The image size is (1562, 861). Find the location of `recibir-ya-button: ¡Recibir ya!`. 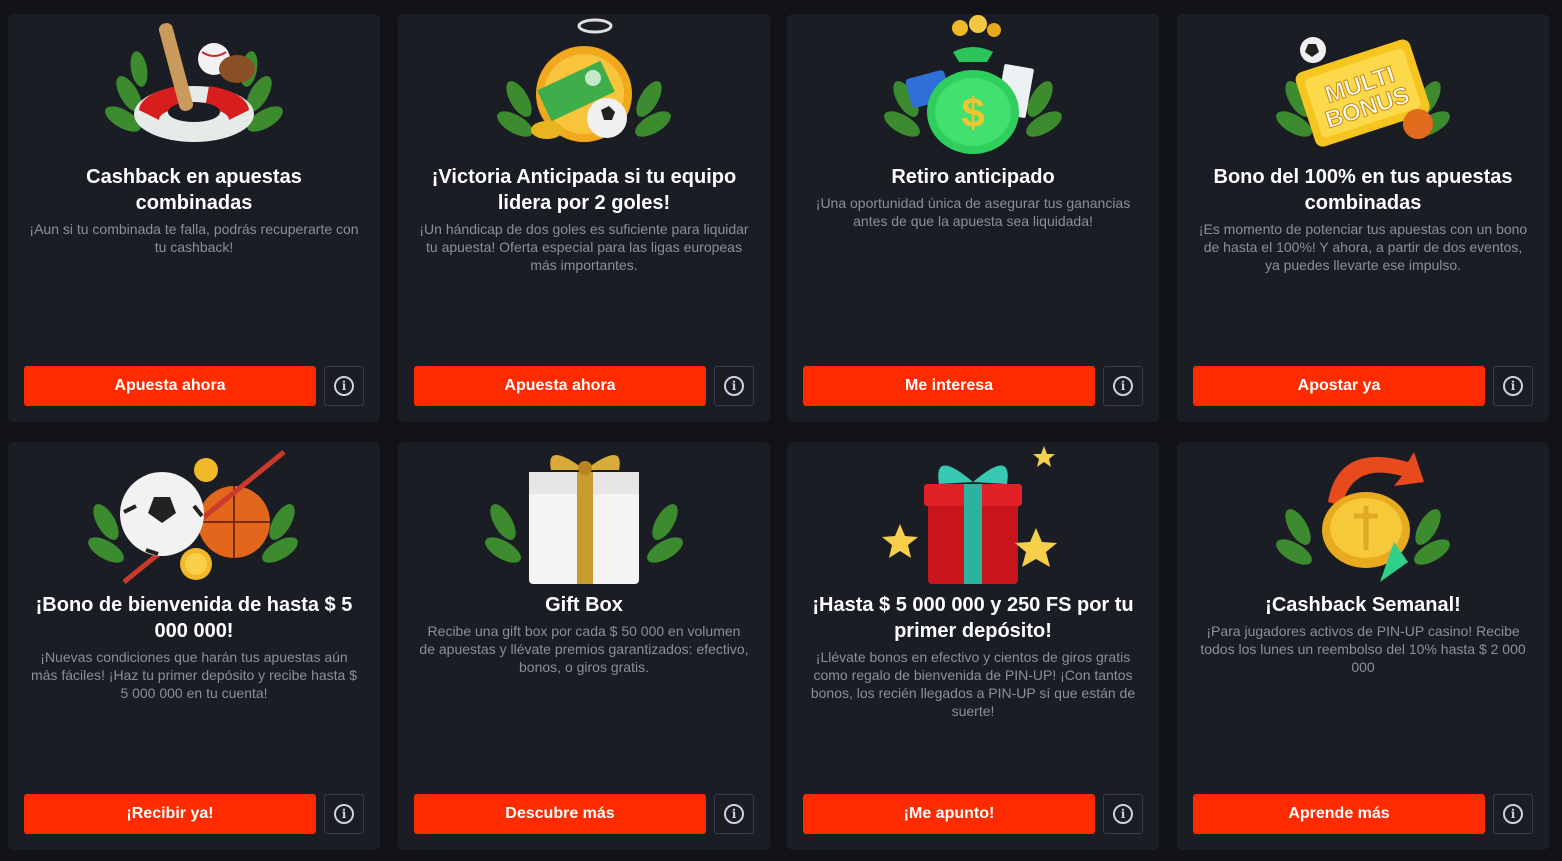

recibir-ya-button: ¡Recibir ya! is located at coordinates (170, 814).